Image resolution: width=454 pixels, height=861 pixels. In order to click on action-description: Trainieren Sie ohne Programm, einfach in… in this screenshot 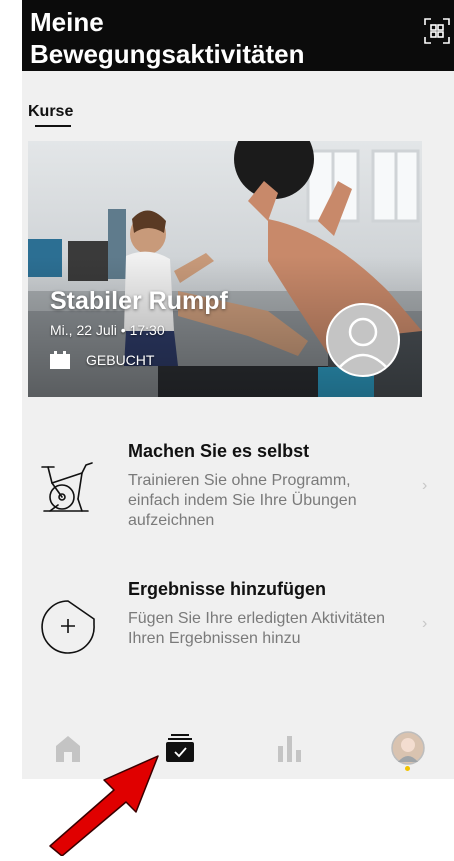, I will do `click(242, 500)`.